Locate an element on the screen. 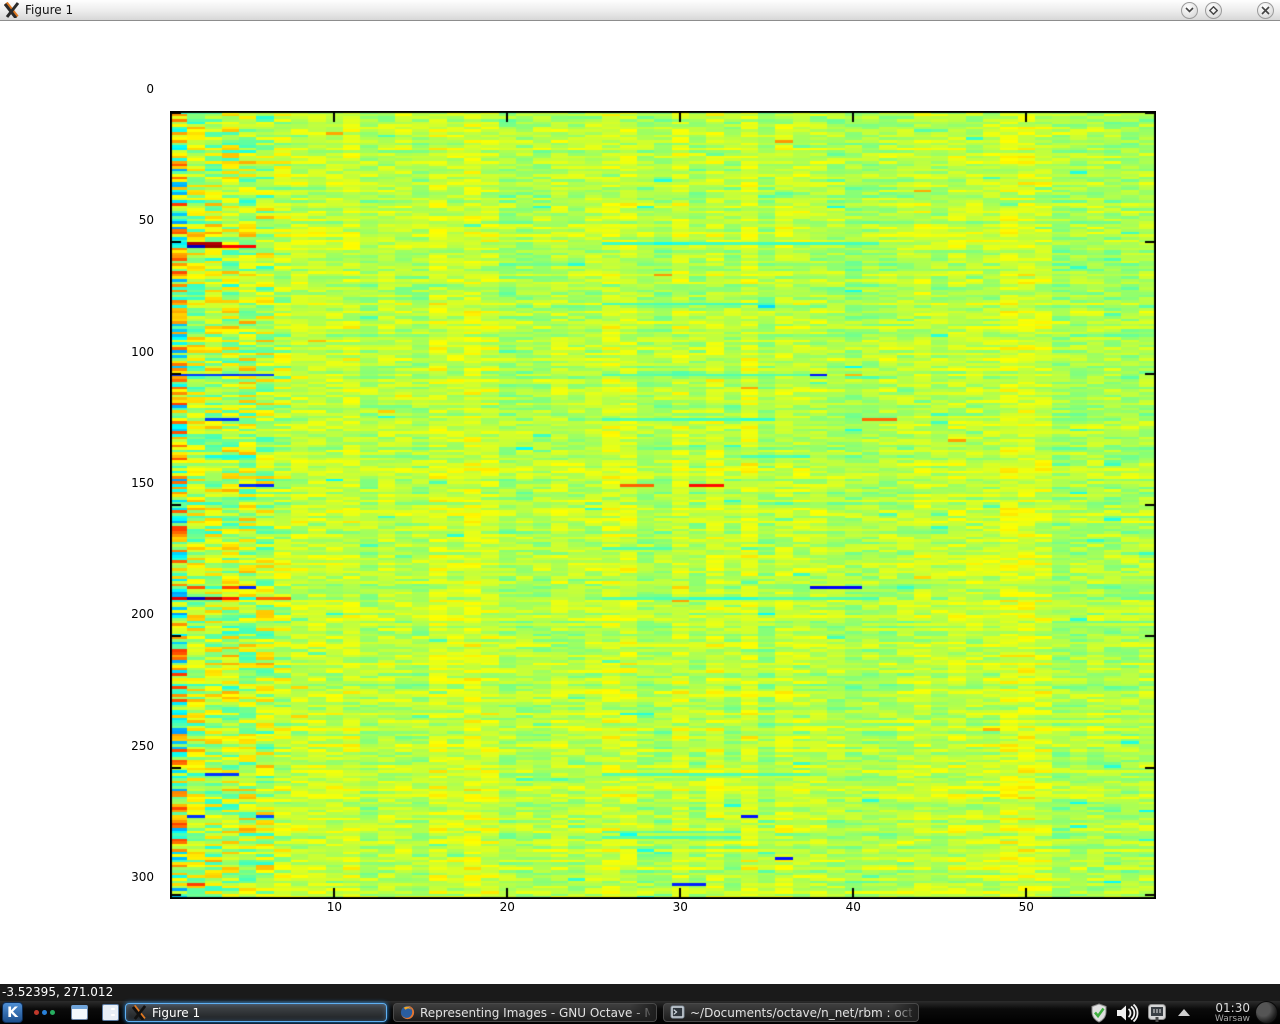 This screenshot has height=1024, width=1280. cursor-coordinates: -3.52395, 271.012 is located at coordinates (58, 992).